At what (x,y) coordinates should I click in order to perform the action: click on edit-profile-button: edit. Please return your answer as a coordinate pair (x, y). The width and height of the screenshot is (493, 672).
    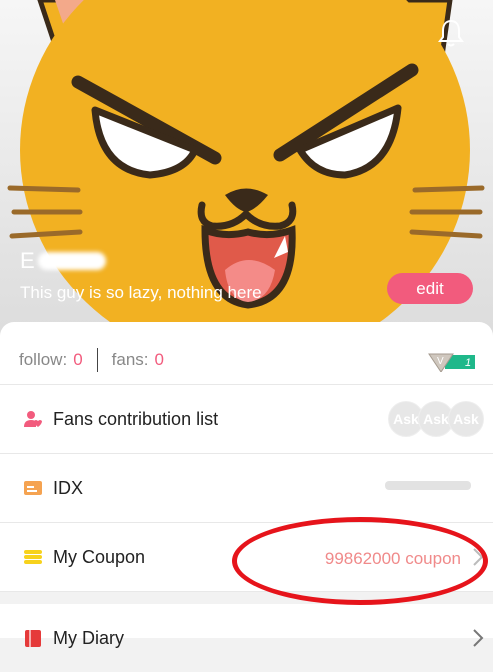
    Looking at the image, I should click on (430, 288).